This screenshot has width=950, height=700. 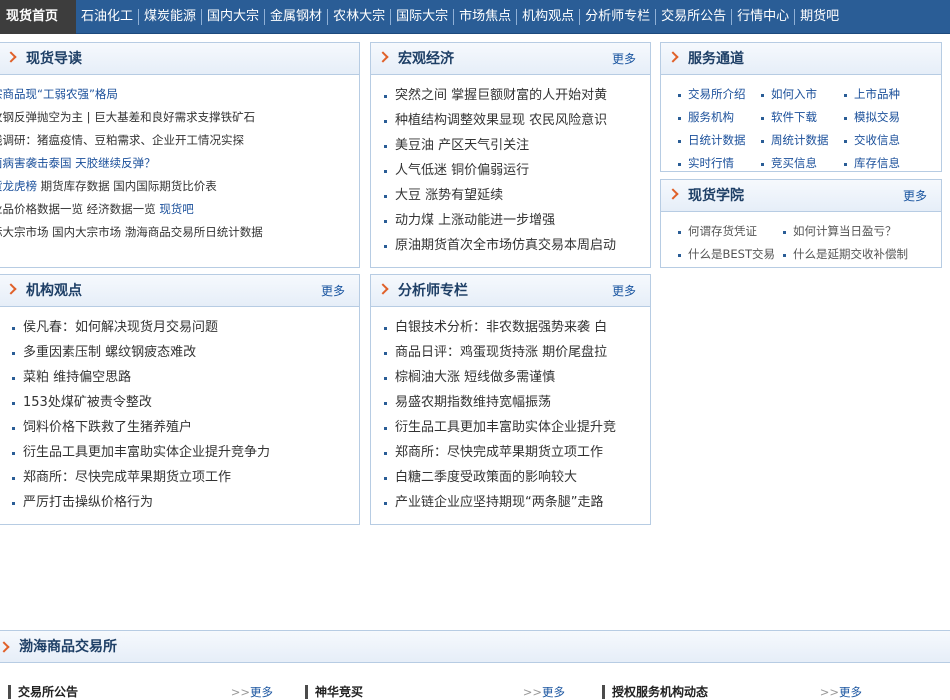 I want to click on academy-link: 何谓存货凭证, so click(x=725, y=231).